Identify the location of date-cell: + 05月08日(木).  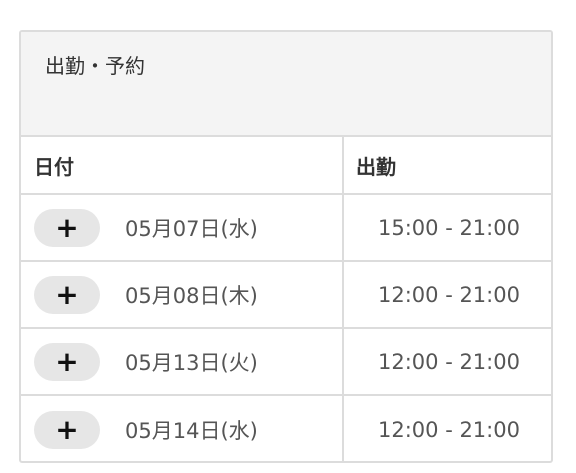
(182, 294).